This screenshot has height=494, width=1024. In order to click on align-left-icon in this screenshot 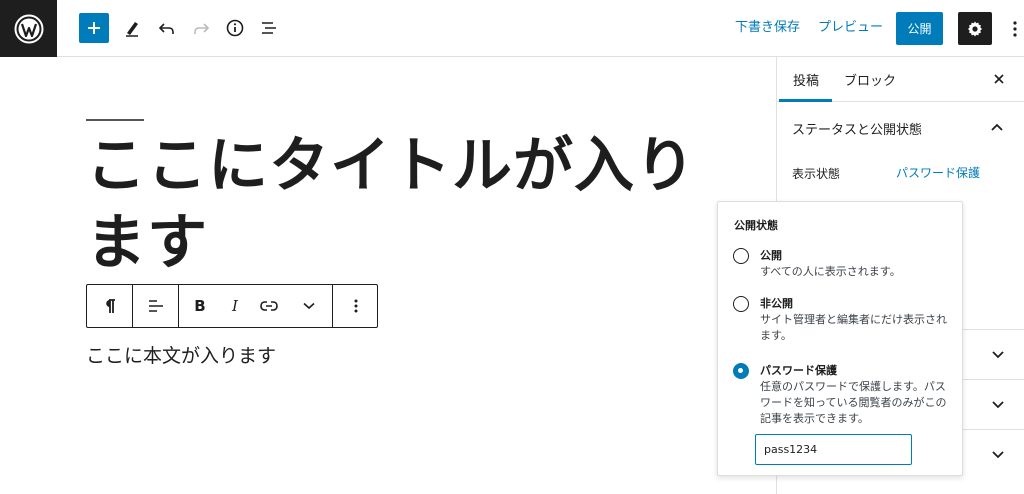, I will do `click(155, 306)`.